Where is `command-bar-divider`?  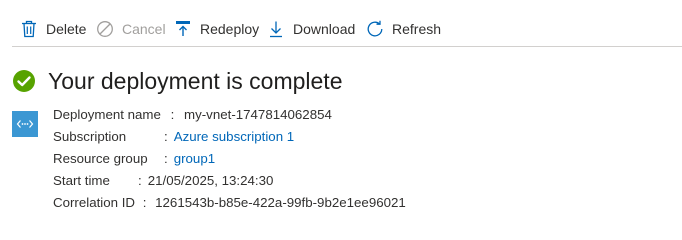 command-bar-divider is located at coordinates (347, 46).